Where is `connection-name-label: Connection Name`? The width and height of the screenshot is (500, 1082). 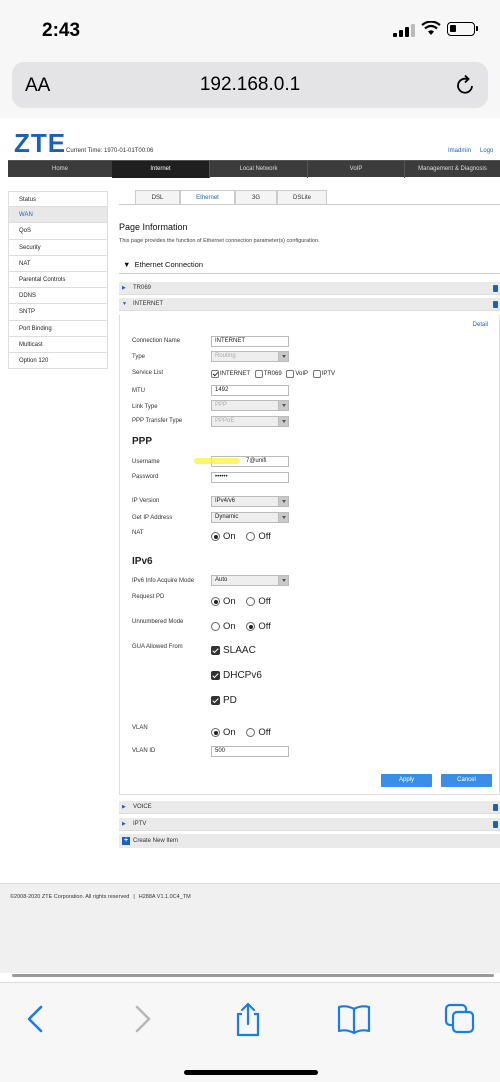
connection-name-label: Connection Name is located at coordinates (156, 341).